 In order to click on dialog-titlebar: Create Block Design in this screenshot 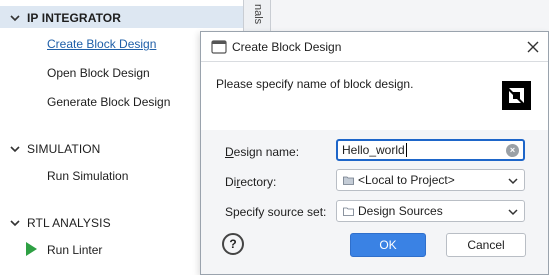, I will do `click(374, 46)`.